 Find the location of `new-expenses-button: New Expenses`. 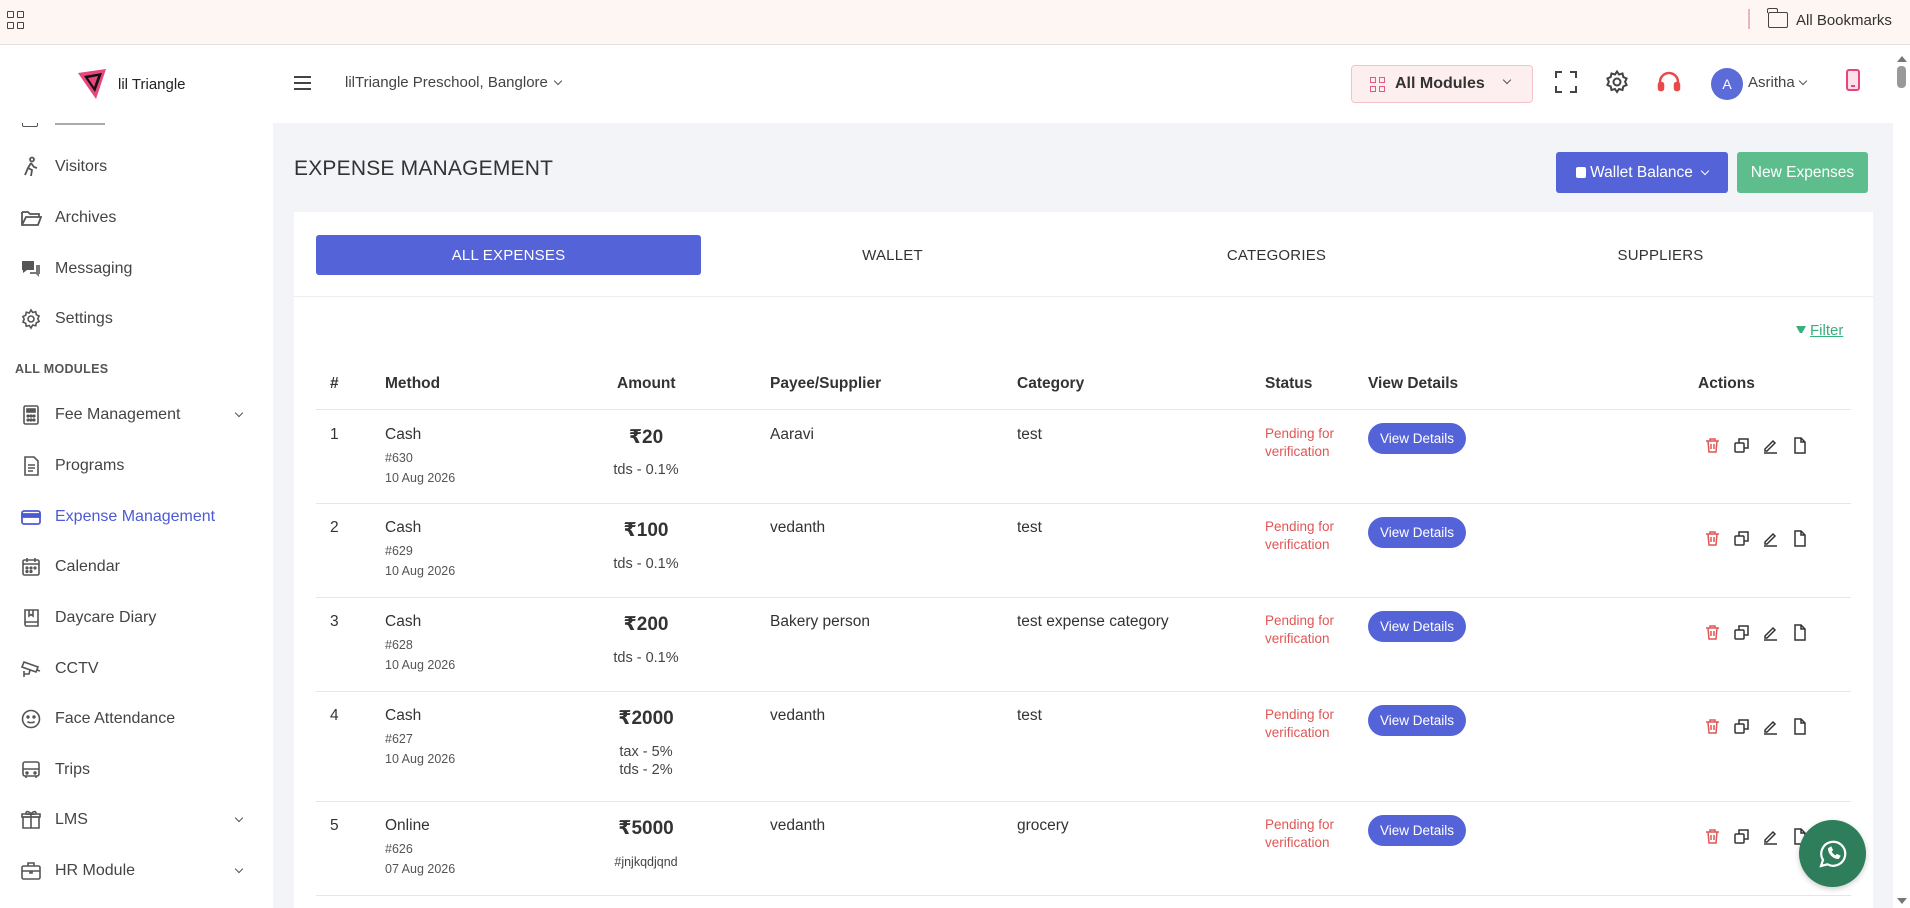

new-expenses-button: New Expenses is located at coordinates (1802, 172).